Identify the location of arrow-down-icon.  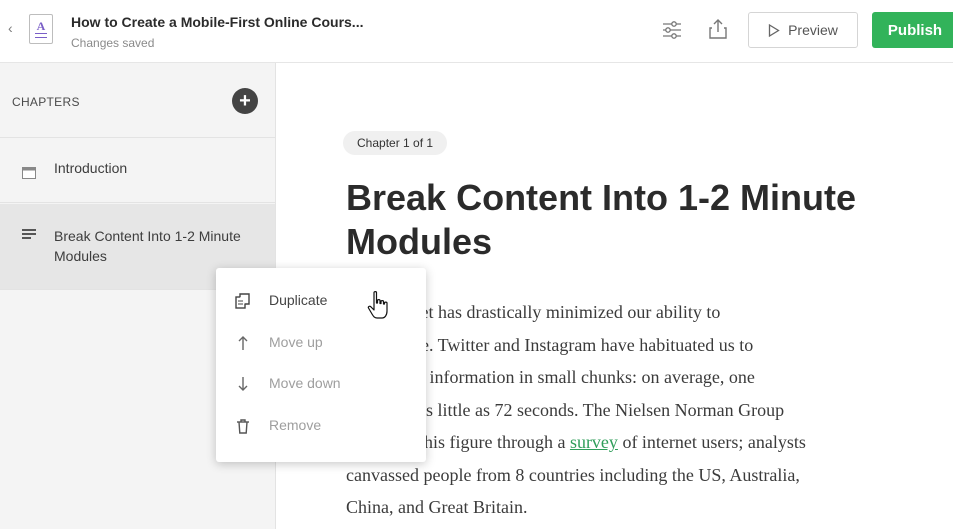
(243, 384).